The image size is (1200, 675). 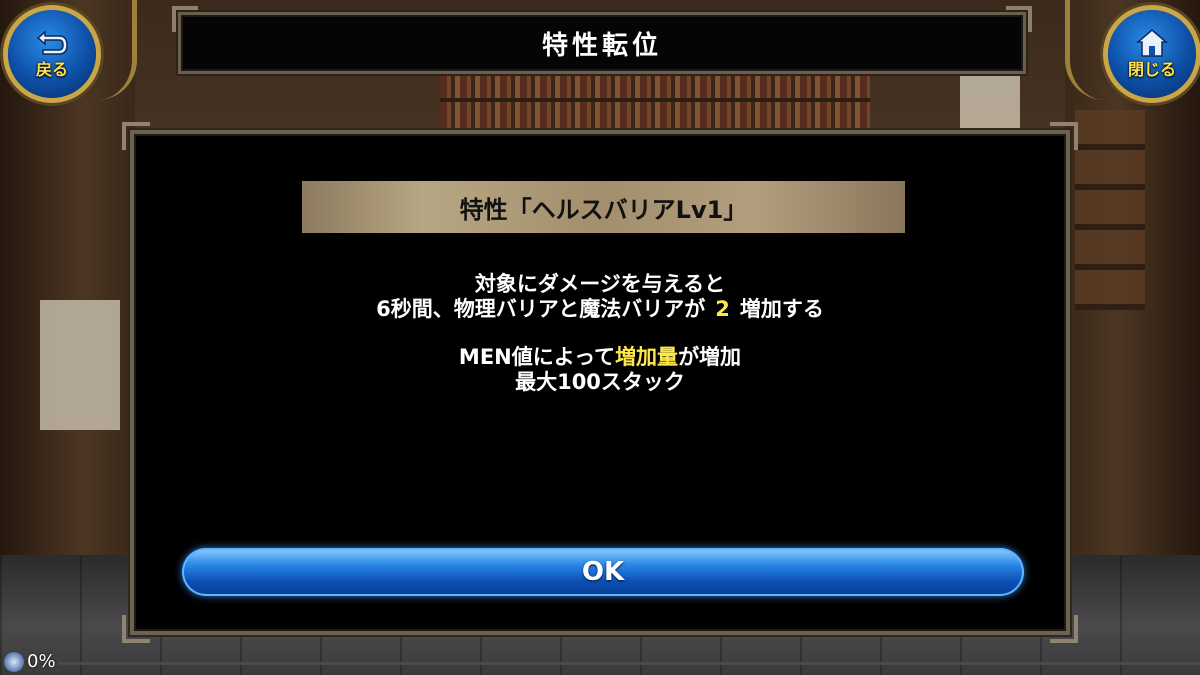 What do you see at coordinates (51, 69) in the screenshot?
I see `back-label: 戻る` at bounding box center [51, 69].